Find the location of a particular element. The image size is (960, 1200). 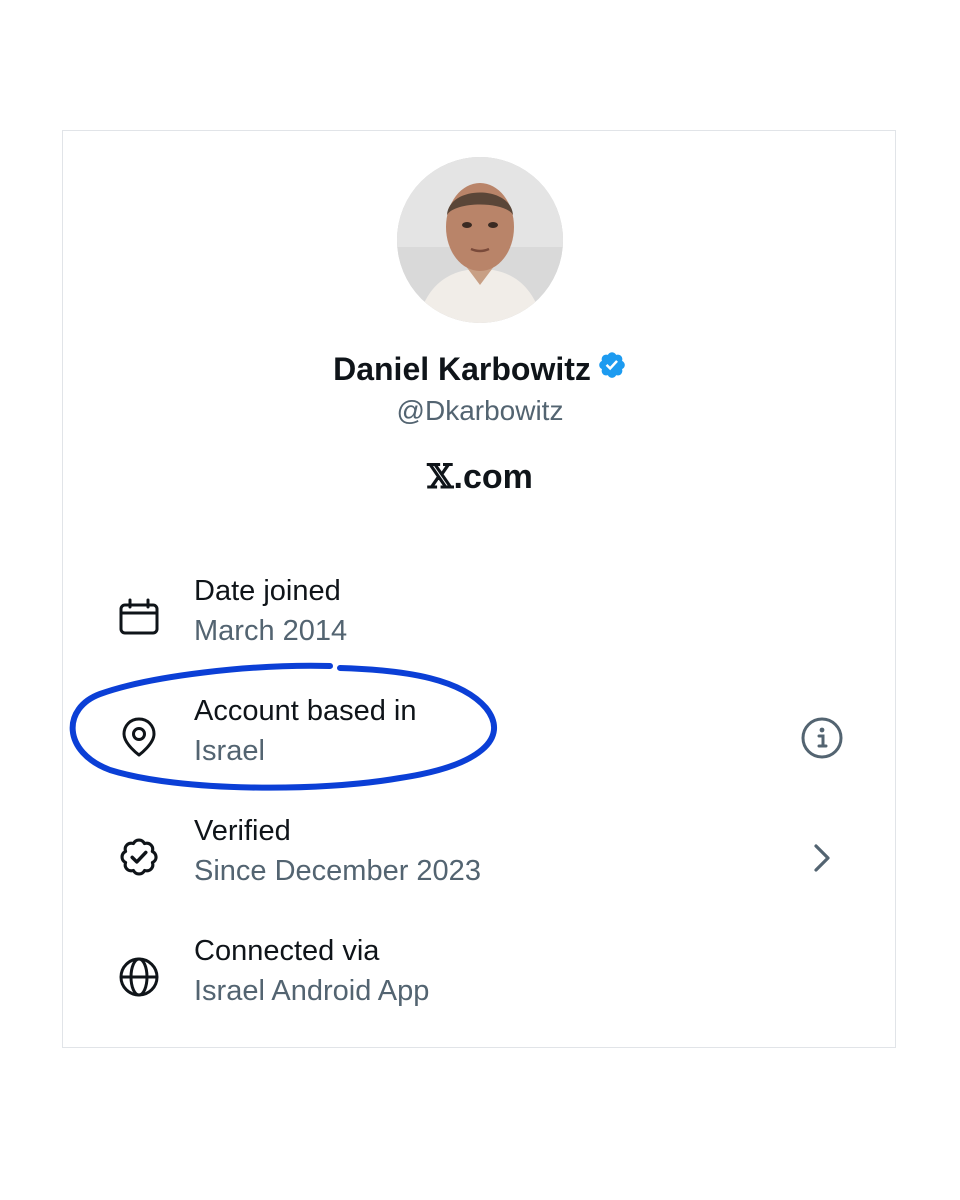

avatar-photo is located at coordinates (480, 240).